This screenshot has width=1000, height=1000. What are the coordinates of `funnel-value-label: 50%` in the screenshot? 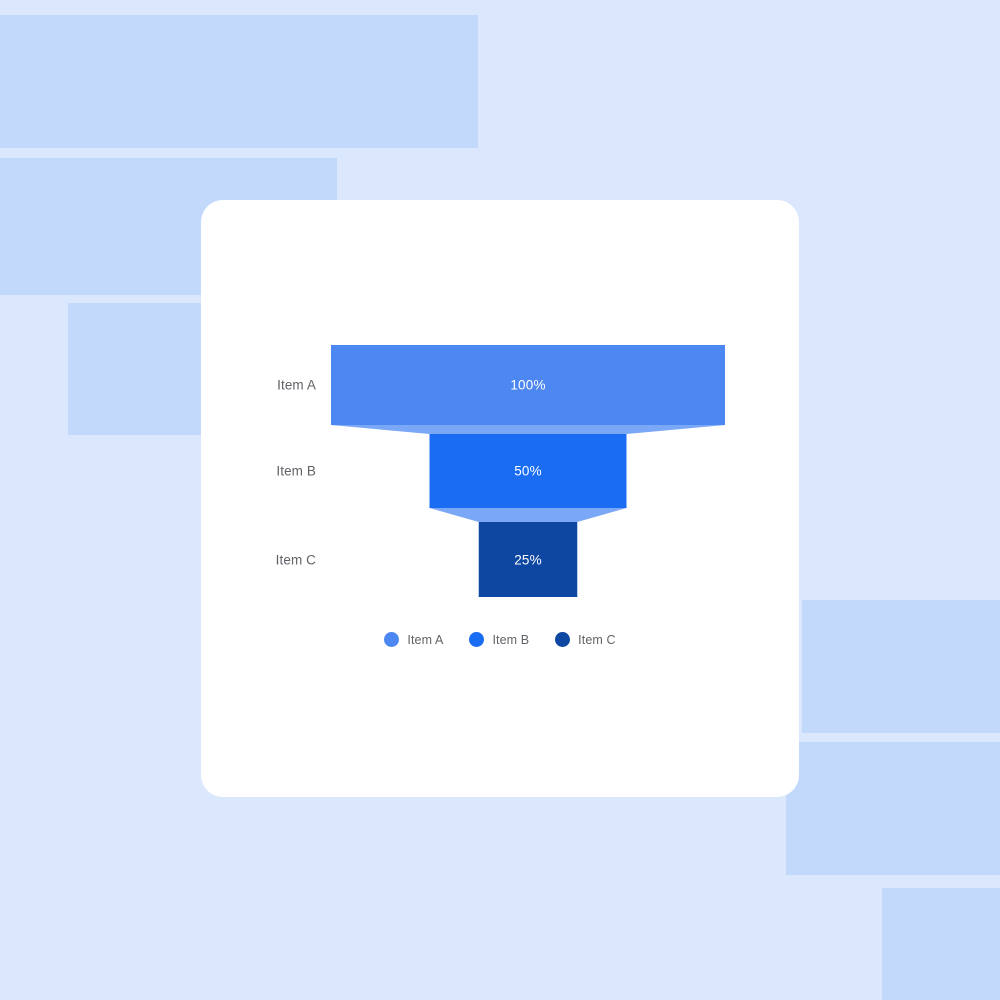 It's located at (528, 471).